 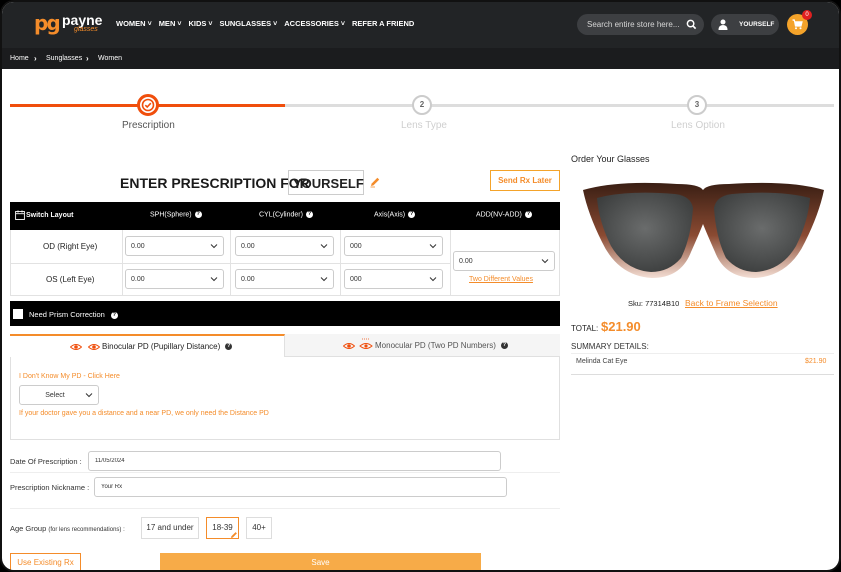 What do you see at coordinates (441, 345) in the screenshot?
I see `tab-monocular-label: Monocular PD (Two PD Numbers)?` at bounding box center [441, 345].